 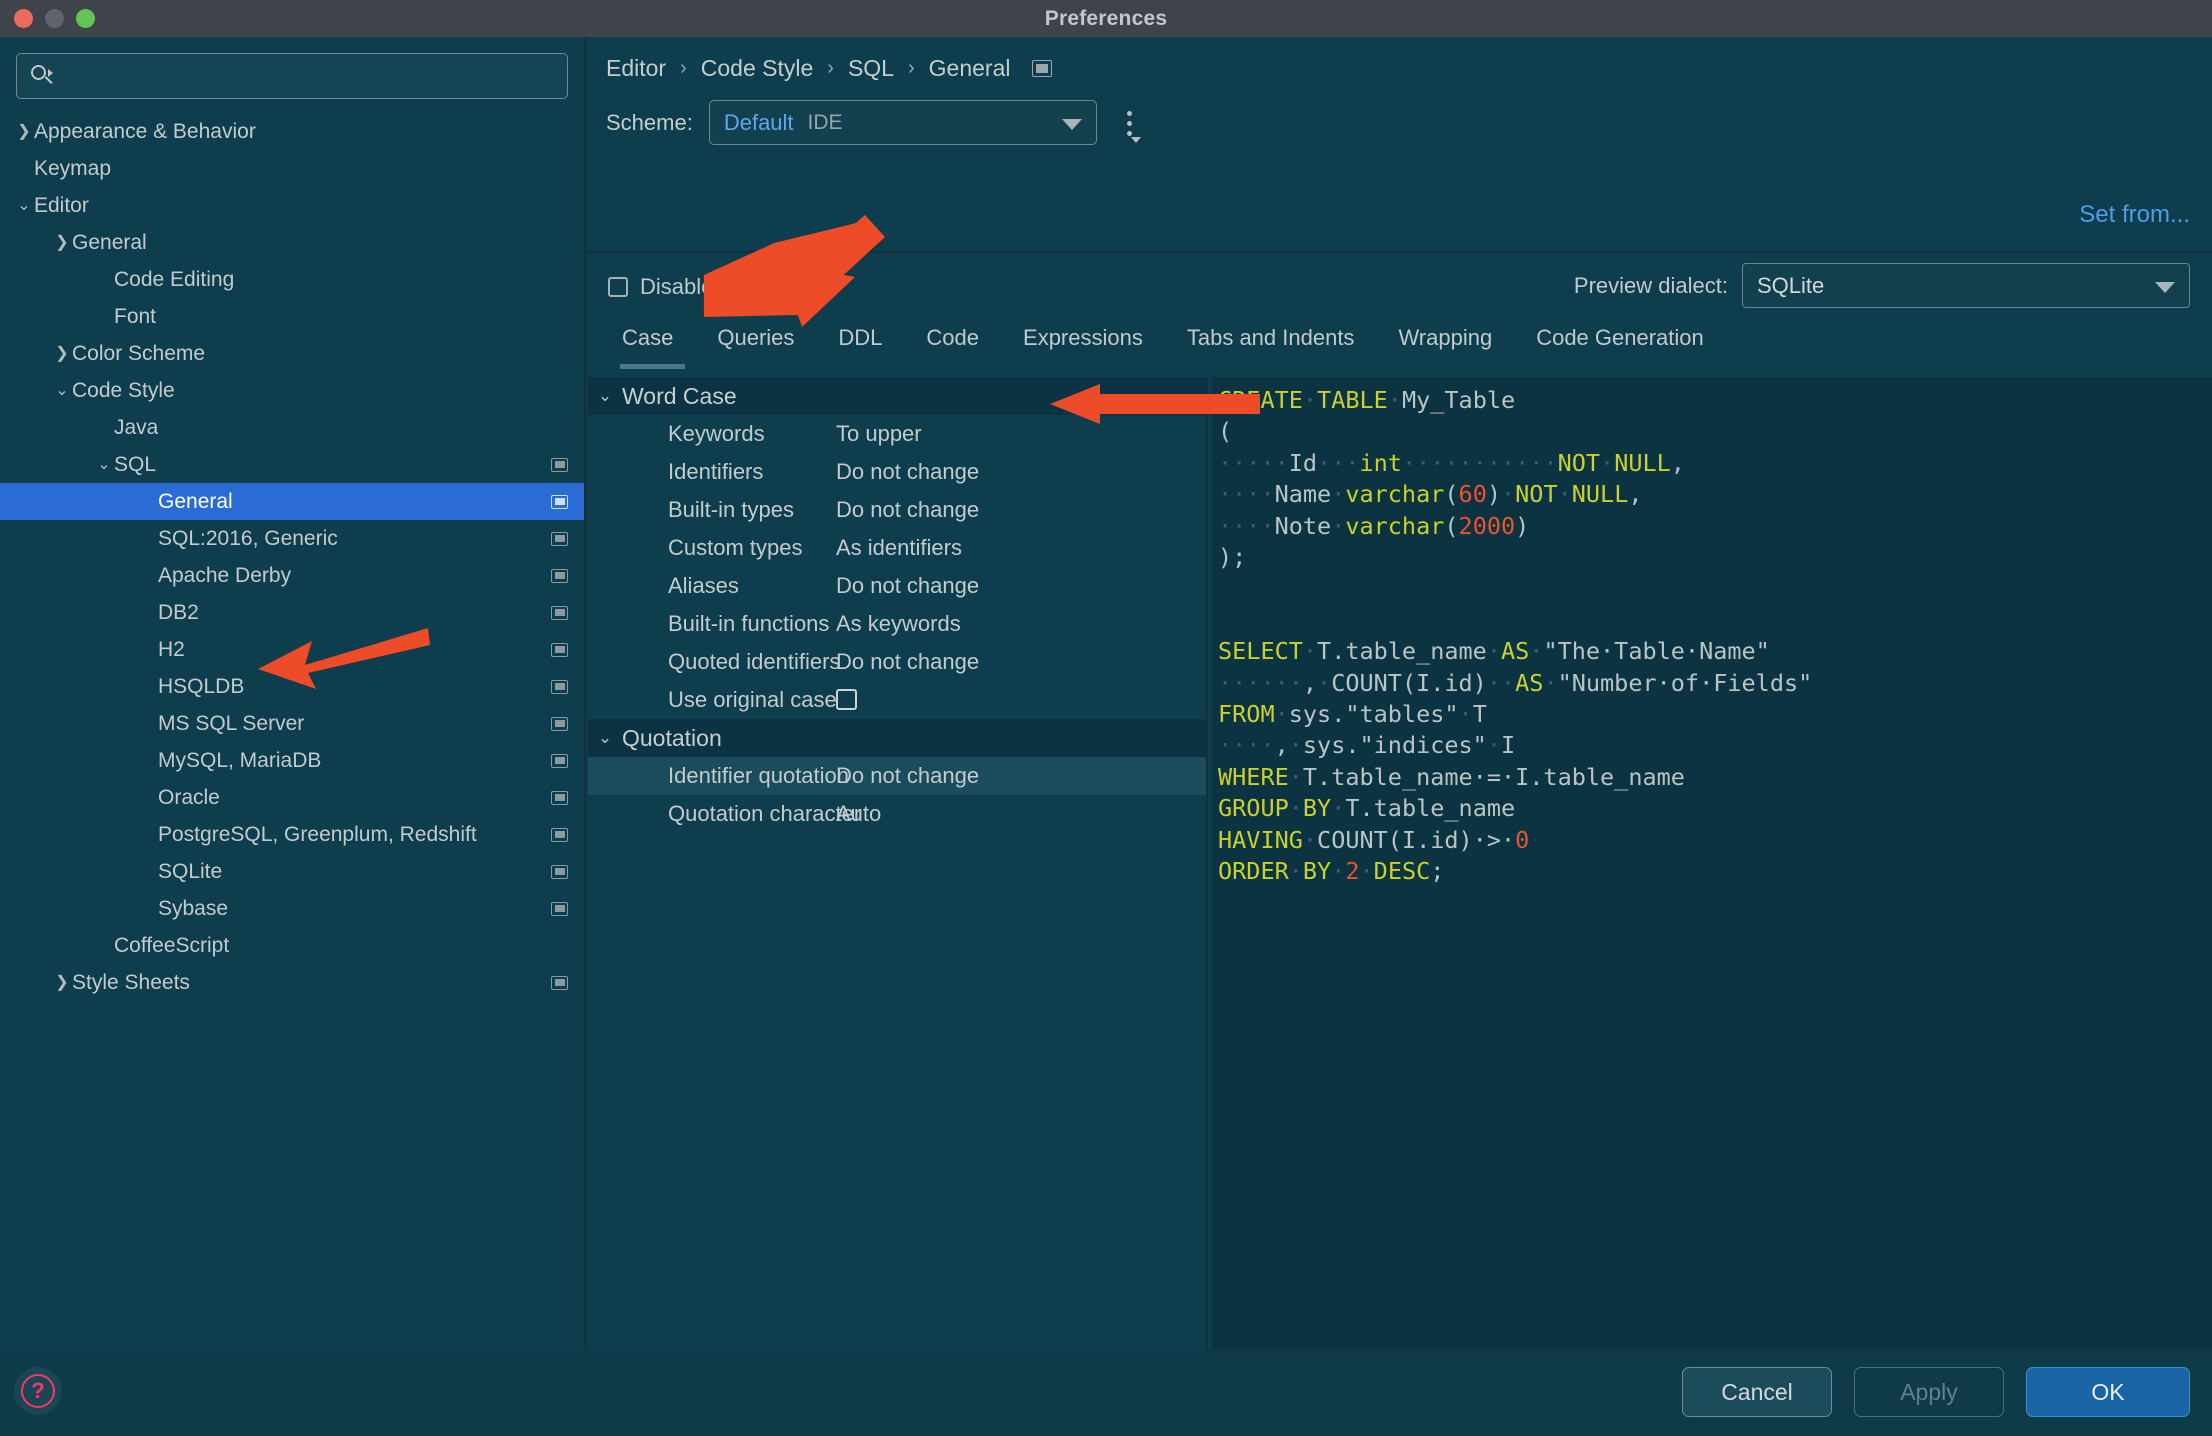 What do you see at coordinates (292, 575) in the screenshot?
I see `sidebar-item-apache-derby: Apache Derby` at bounding box center [292, 575].